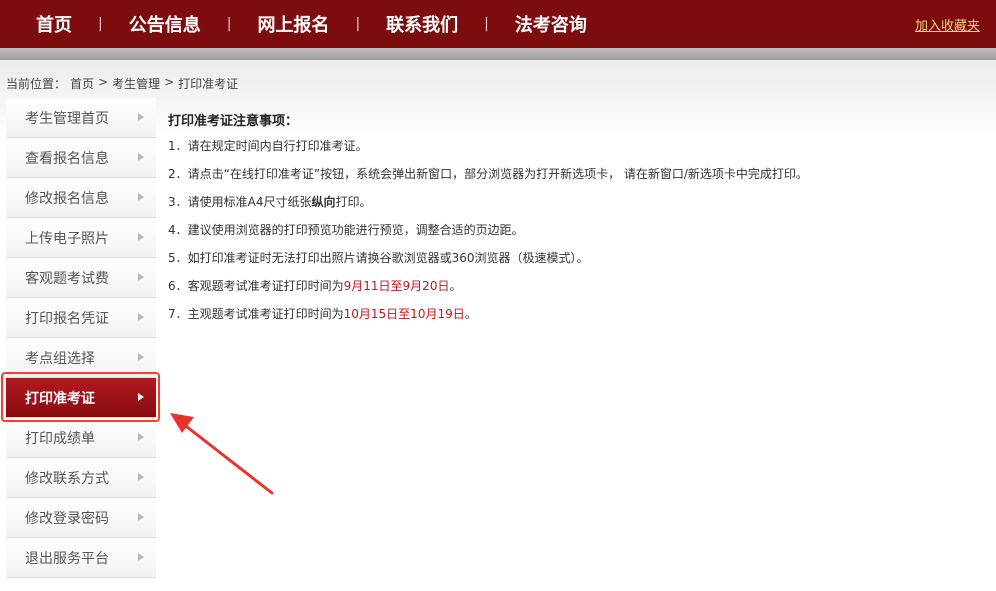 The height and width of the screenshot is (591, 996). Describe the element at coordinates (568, 292) in the screenshot. I see `notice-item: 6．客观题考试准考证打印时间为9月11日至9月20日。` at that location.